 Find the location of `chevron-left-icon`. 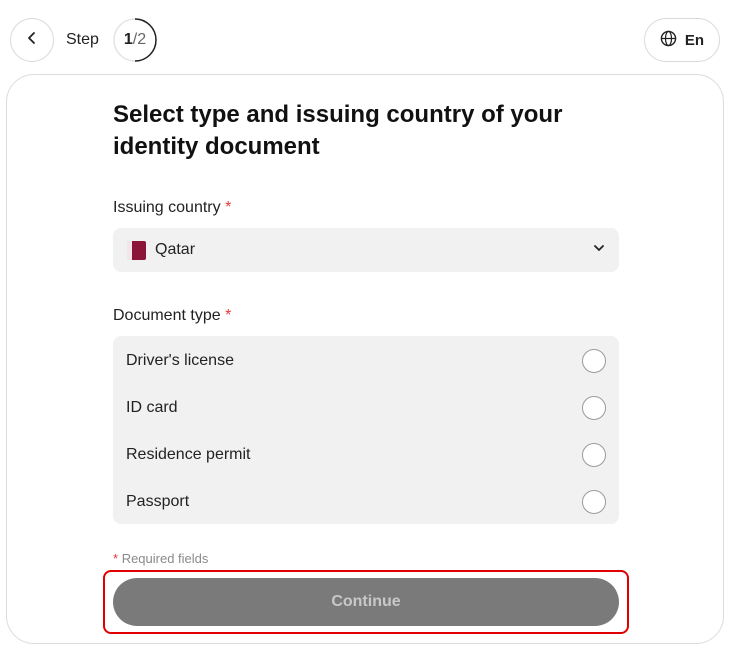

chevron-left-icon is located at coordinates (32, 40).